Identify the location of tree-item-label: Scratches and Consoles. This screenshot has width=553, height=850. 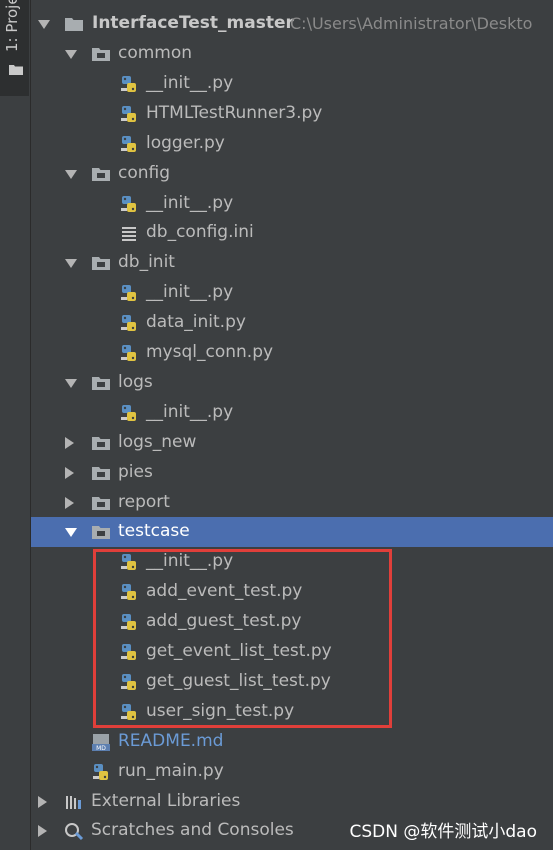
(192, 830).